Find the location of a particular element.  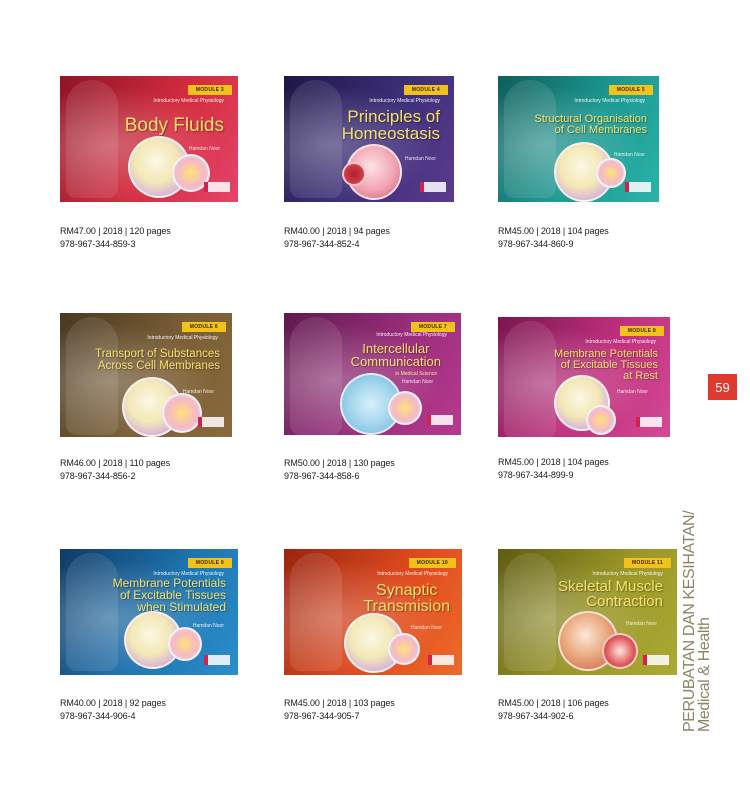

book-title: Principles of Homeostasis is located at coordinates (390, 125).